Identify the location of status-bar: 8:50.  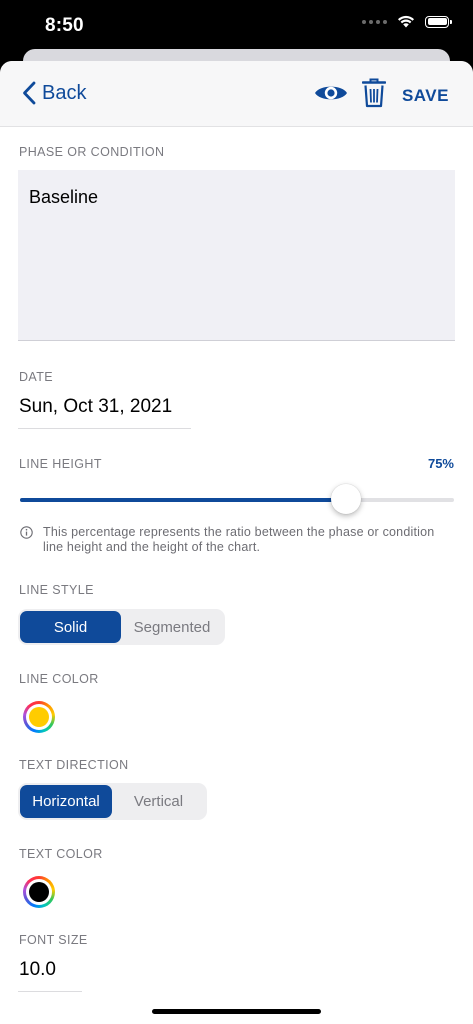
(236, 26).